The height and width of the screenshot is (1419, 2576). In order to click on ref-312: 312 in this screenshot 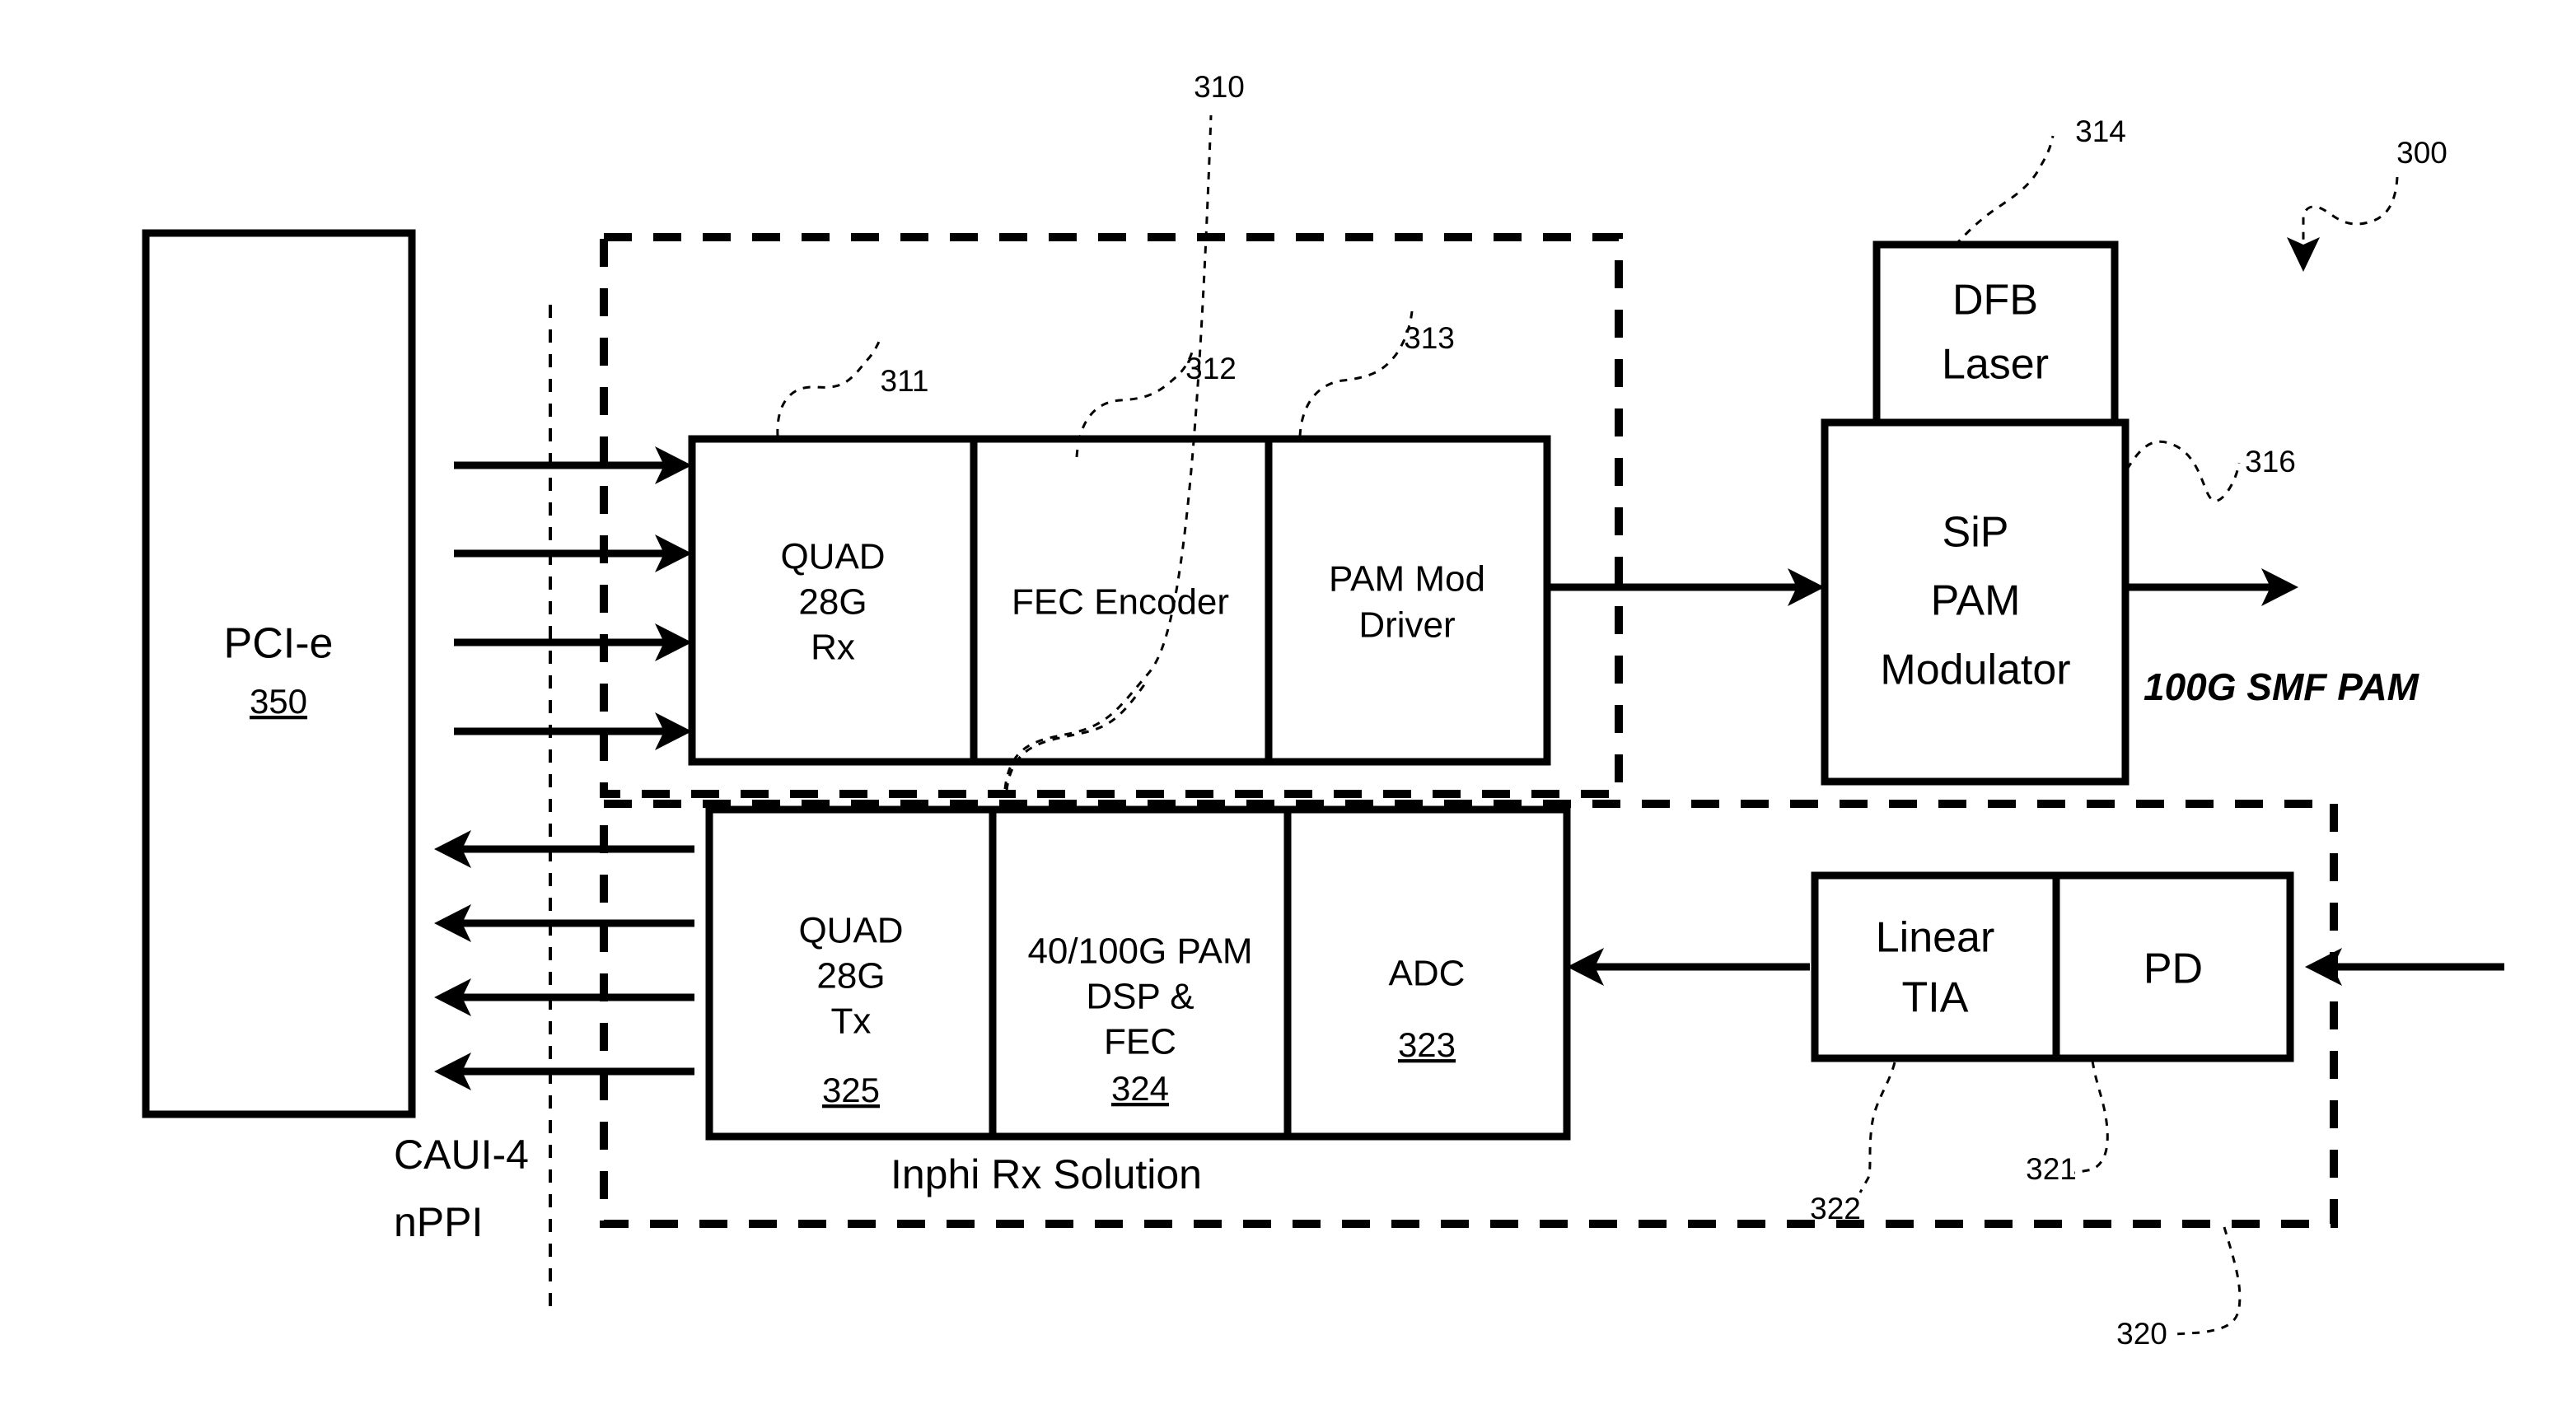, I will do `click(1211, 368)`.